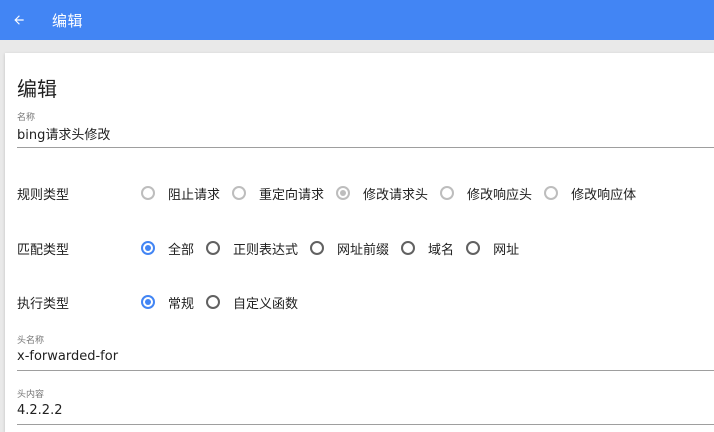 This screenshot has width=714, height=432. What do you see at coordinates (604, 195) in the screenshot?
I see `rule-type-option-label-4: 修改响应体` at bounding box center [604, 195].